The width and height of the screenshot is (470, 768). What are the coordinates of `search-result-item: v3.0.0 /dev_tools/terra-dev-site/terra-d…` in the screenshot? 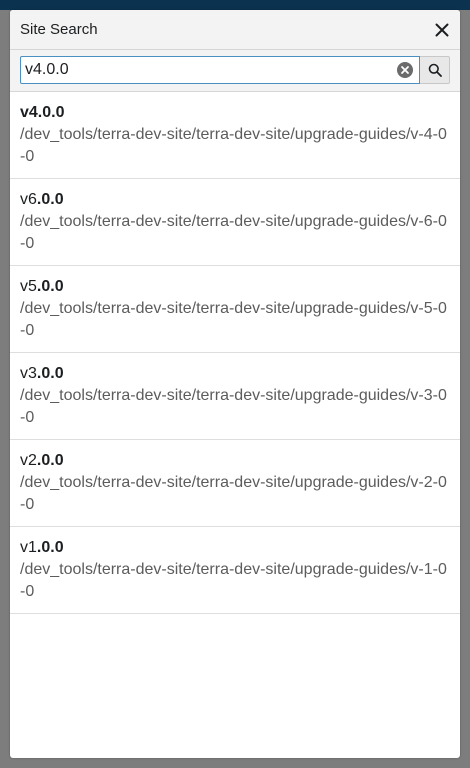 It's located at (235, 396).